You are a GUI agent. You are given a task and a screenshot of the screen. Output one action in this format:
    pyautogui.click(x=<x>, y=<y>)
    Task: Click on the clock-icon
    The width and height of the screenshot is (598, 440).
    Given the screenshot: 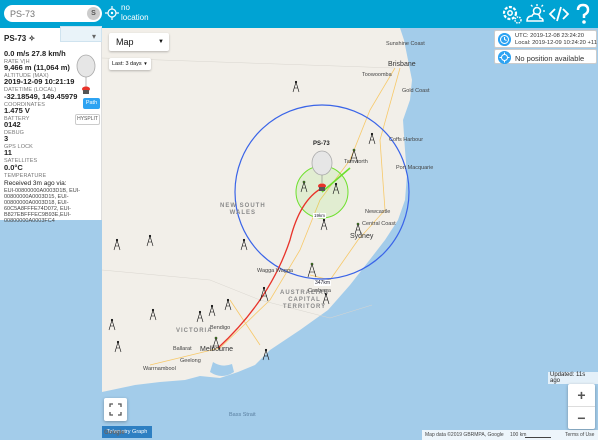 What is the action you would take?
    pyautogui.click(x=504, y=39)
    